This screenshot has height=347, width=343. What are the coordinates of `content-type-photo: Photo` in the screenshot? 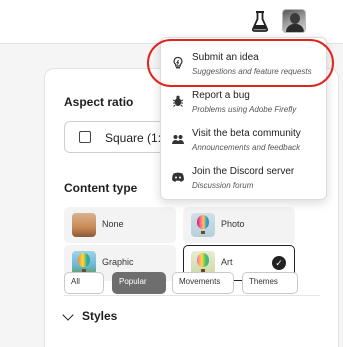 It's located at (239, 225).